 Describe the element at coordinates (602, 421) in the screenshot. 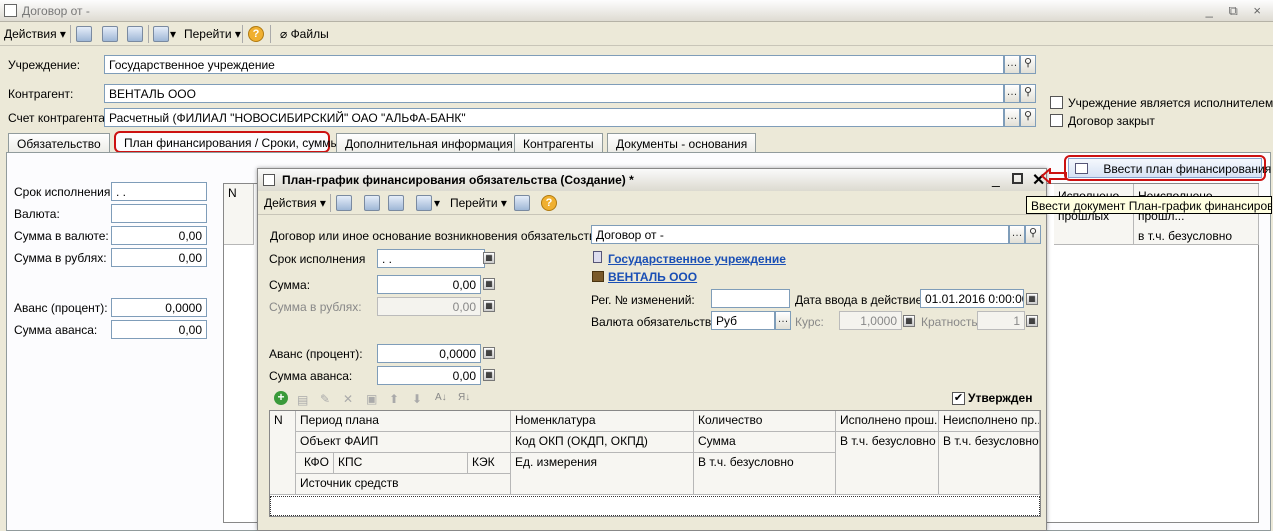

I see `grid-header-nomenclature: Номенклатура` at that location.